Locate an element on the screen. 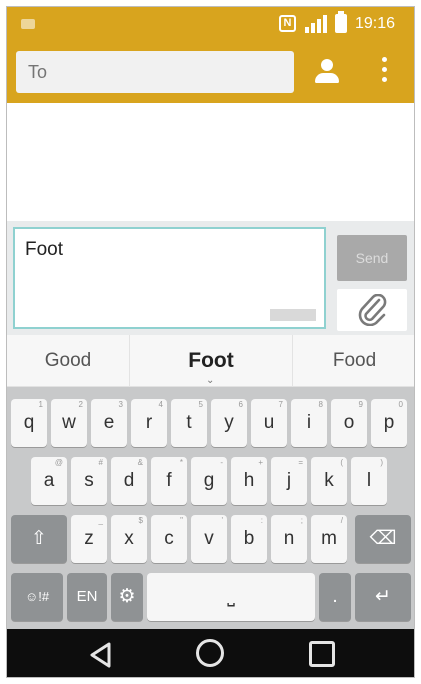  key-c: c " is located at coordinates (169, 539).